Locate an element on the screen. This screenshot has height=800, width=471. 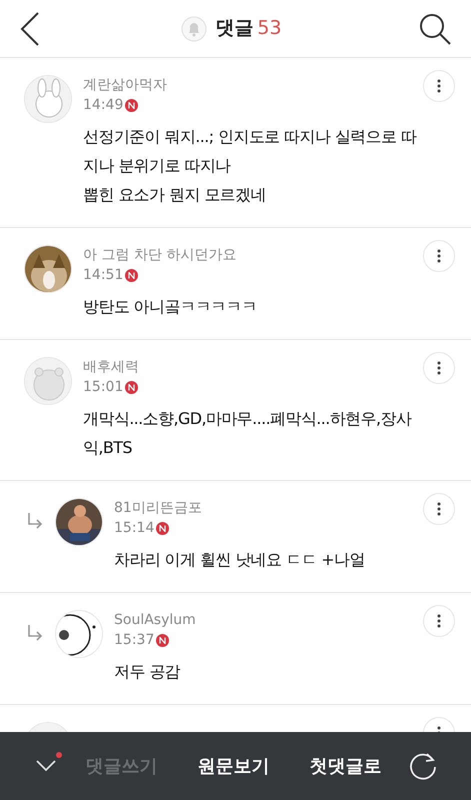
action-button: 첫댓글로 is located at coordinates (346, 766).